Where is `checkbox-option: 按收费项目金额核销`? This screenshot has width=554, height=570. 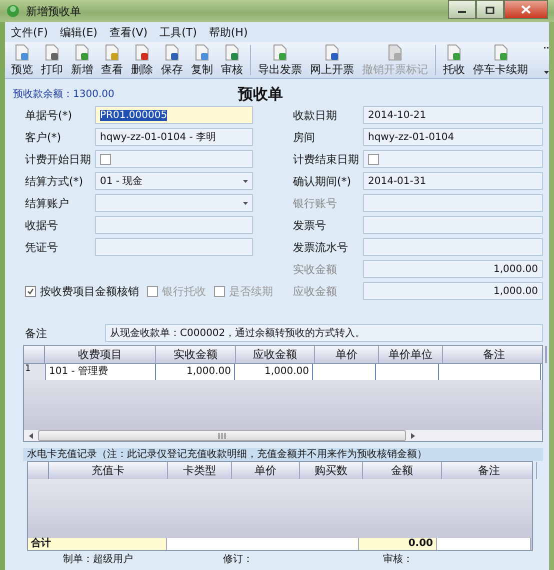 checkbox-option: 按收费项目金额核销 is located at coordinates (82, 291).